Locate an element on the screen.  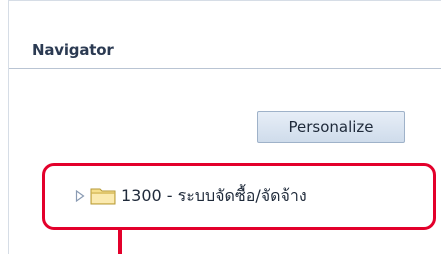
tree-node-1300: 1300 - ระบบจัดซื้อ/จัดจ้าง is located at coordinates (190, 196).